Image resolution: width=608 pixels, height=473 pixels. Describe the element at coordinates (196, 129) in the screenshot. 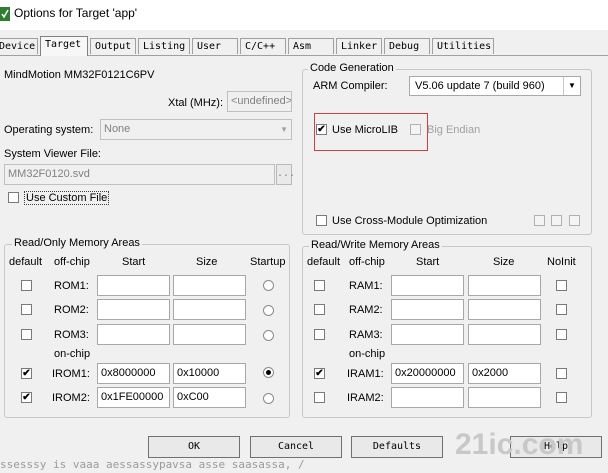

I see `os-select: None ▼` at that location.